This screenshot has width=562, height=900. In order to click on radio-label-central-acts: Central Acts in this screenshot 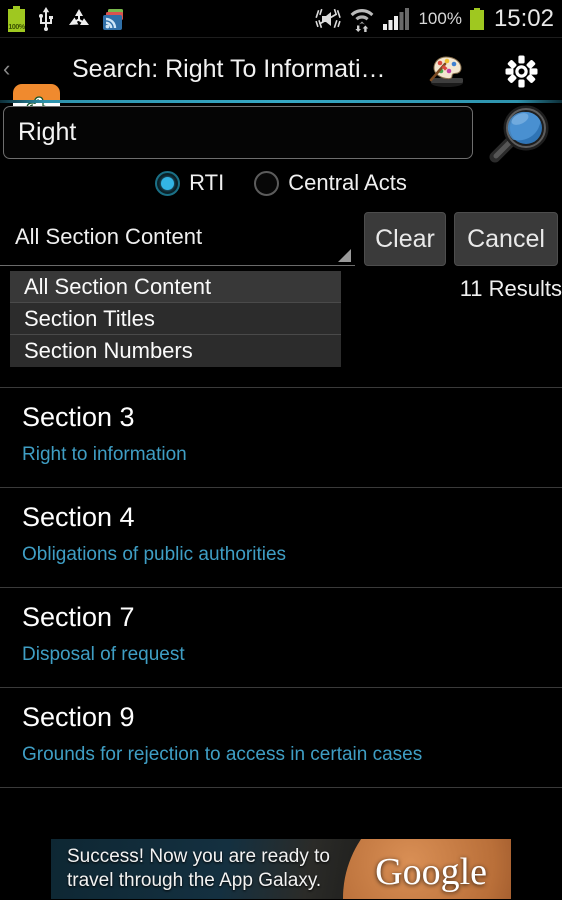, I will do `click(347, 182)`.